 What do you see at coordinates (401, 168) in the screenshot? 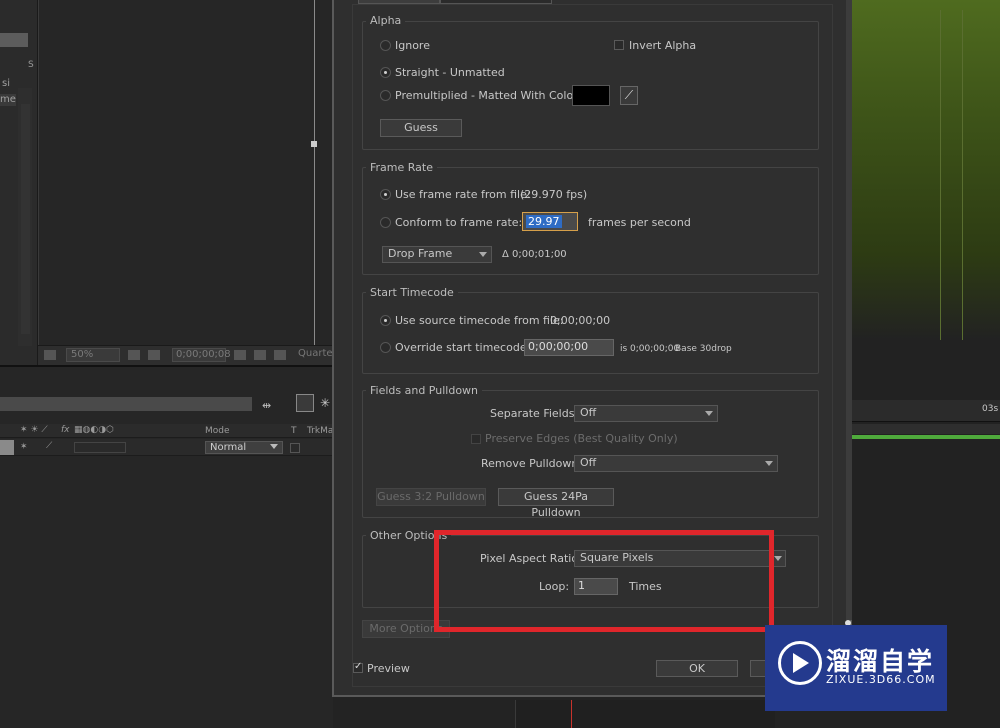
I see `frame-rate-group-title: Frame Rate` at bounding box center [401, 168].